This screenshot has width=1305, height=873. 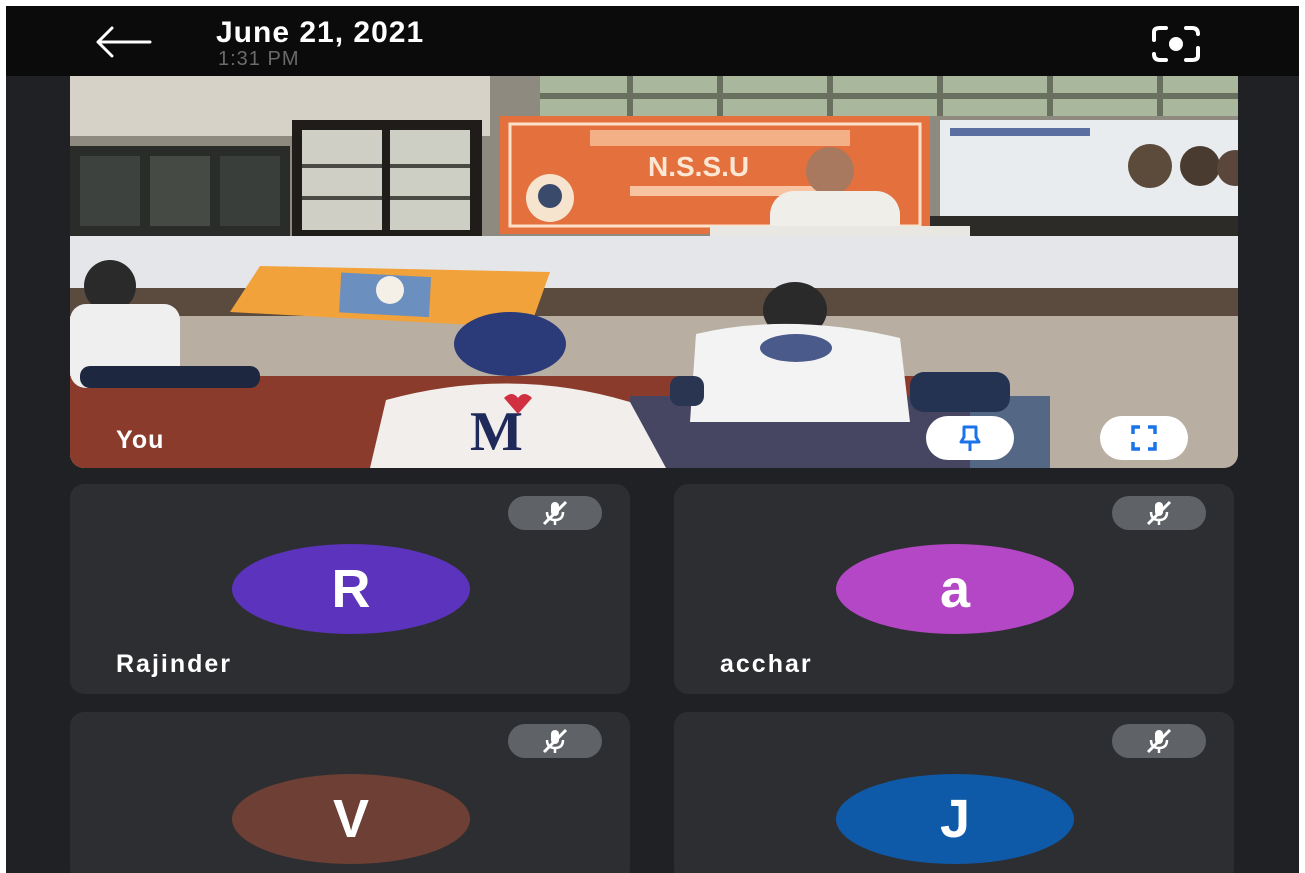 I want to click on avatar: R, so click(x=351, y=589).